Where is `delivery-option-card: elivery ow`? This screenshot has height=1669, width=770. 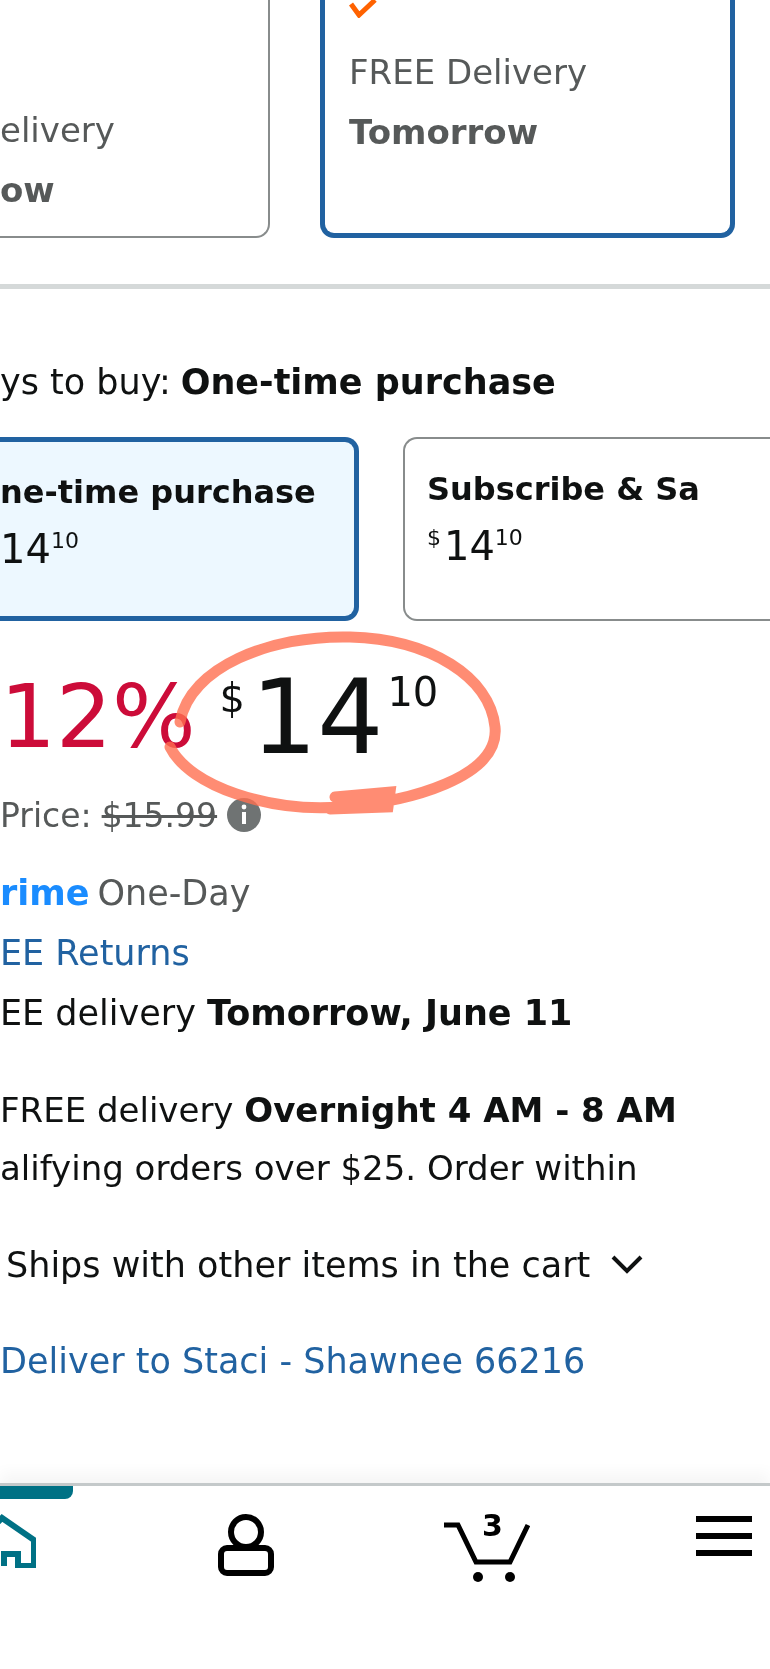
delivery-option-card: elivery ow is located at coordinates (135, 119).